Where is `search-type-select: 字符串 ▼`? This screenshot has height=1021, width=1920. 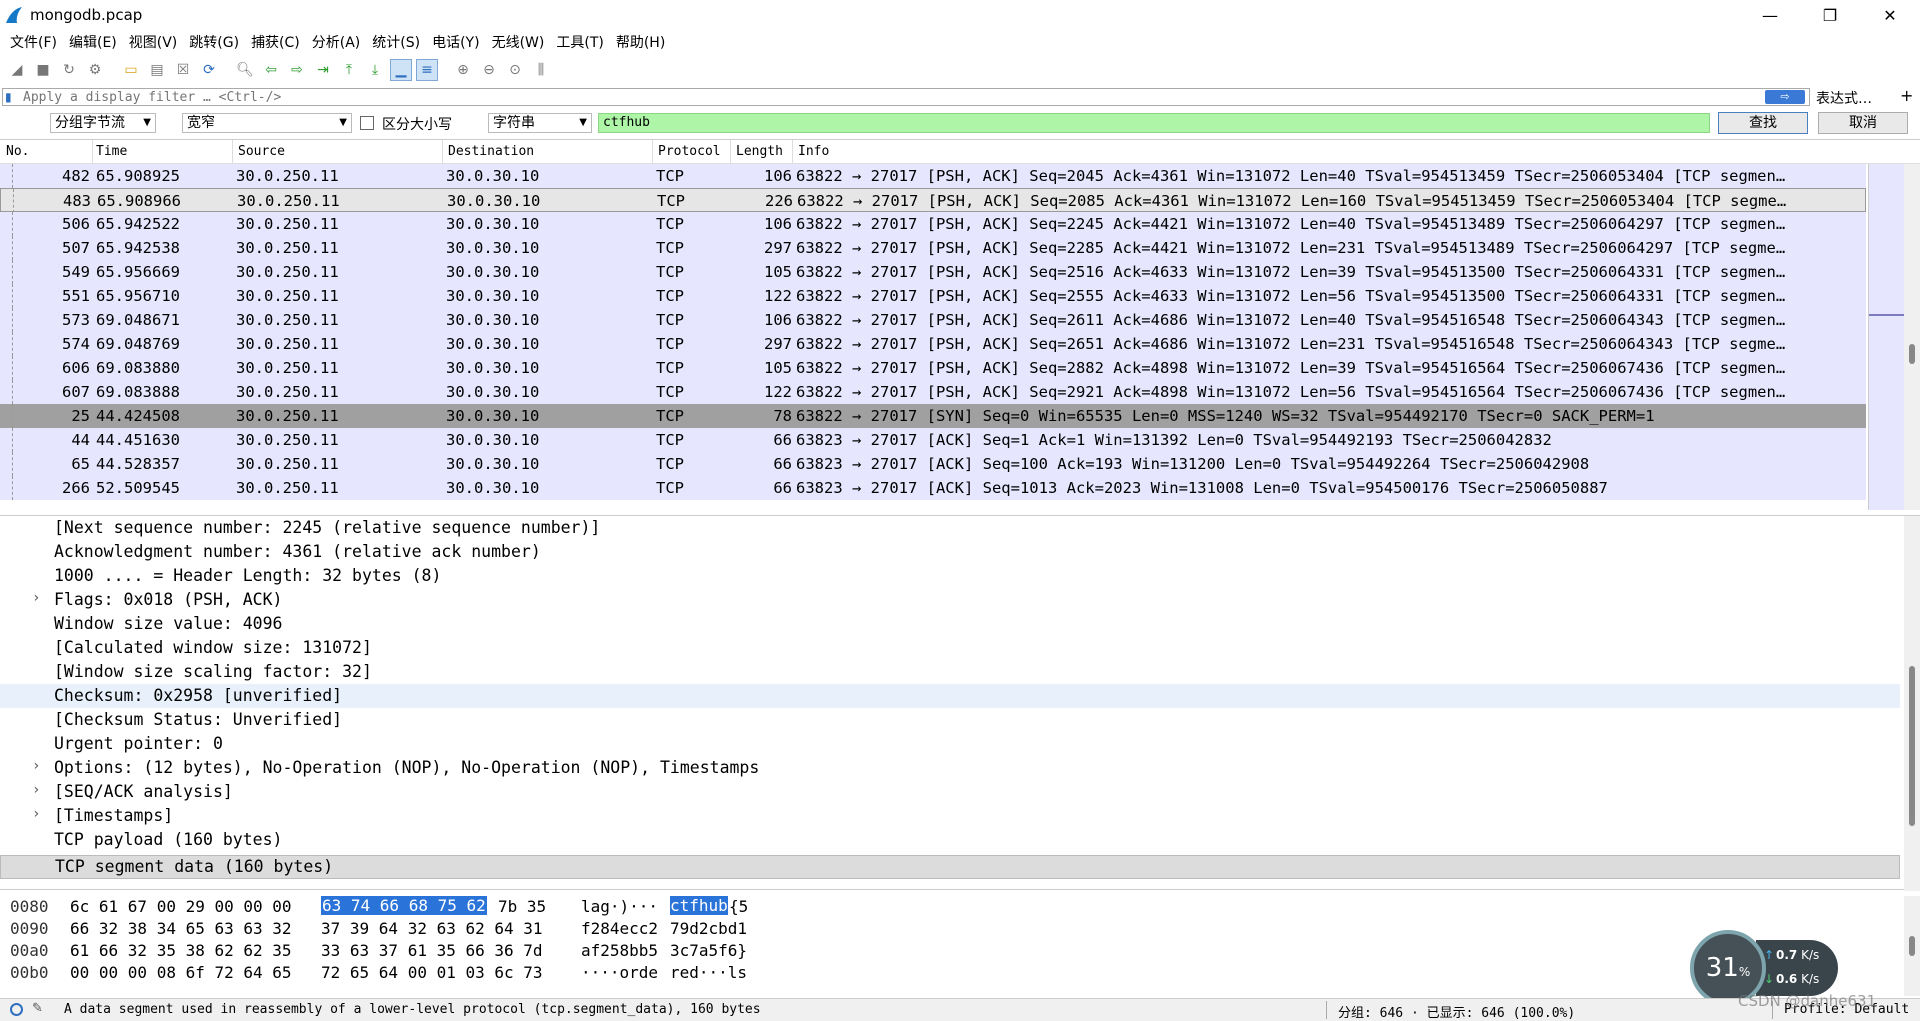 search-type-select: 字符串 ▼ is located at coordinates (540, 123).